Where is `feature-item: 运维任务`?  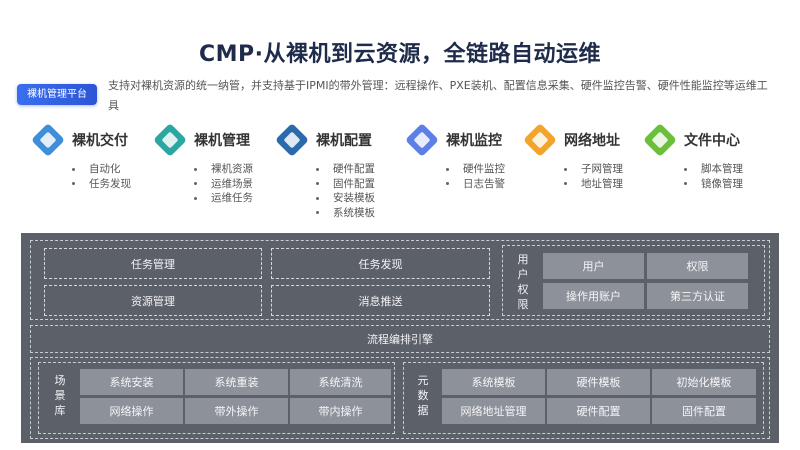 feature-item: 运维任务 is located at coordinates (223, 198).